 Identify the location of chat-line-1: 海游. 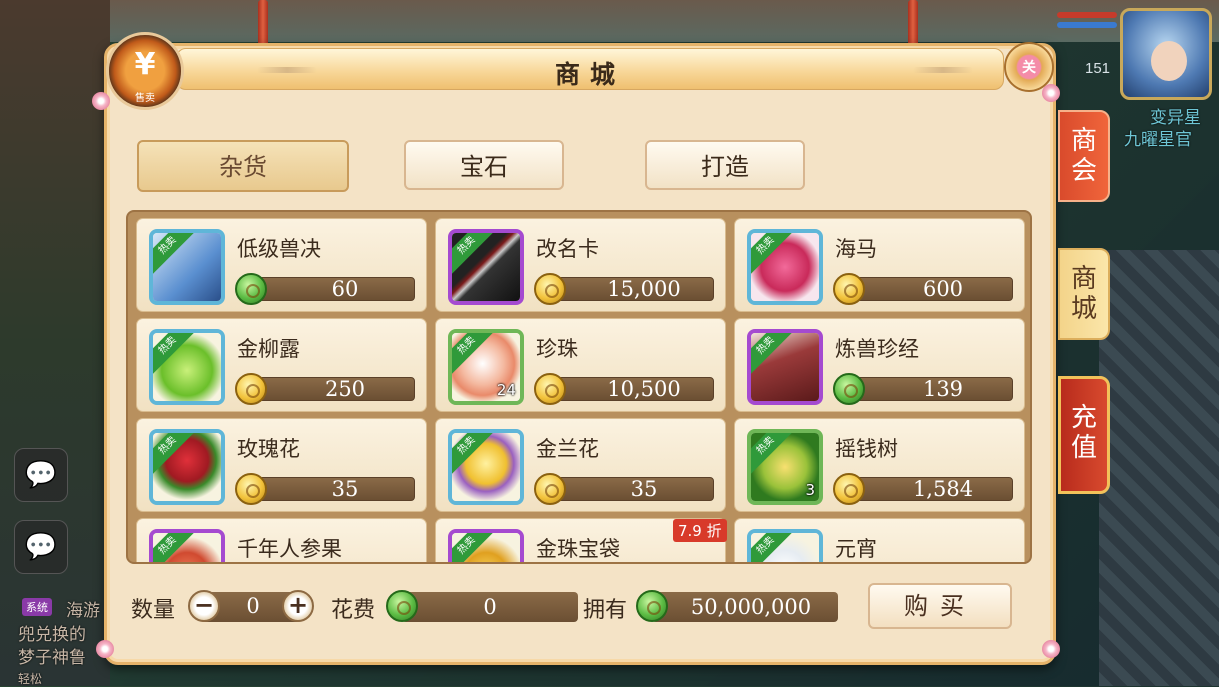
(83, 611).